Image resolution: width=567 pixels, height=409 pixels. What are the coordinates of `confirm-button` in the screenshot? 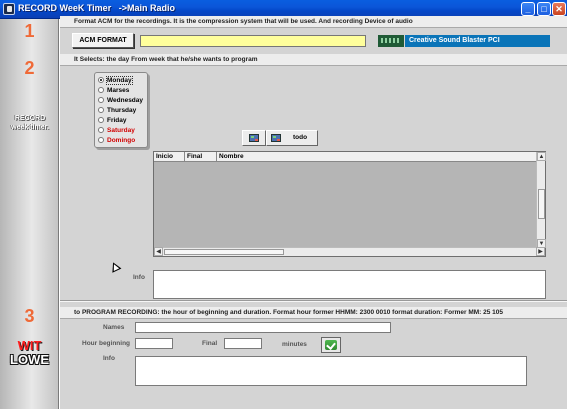 It's located at (331, 345).